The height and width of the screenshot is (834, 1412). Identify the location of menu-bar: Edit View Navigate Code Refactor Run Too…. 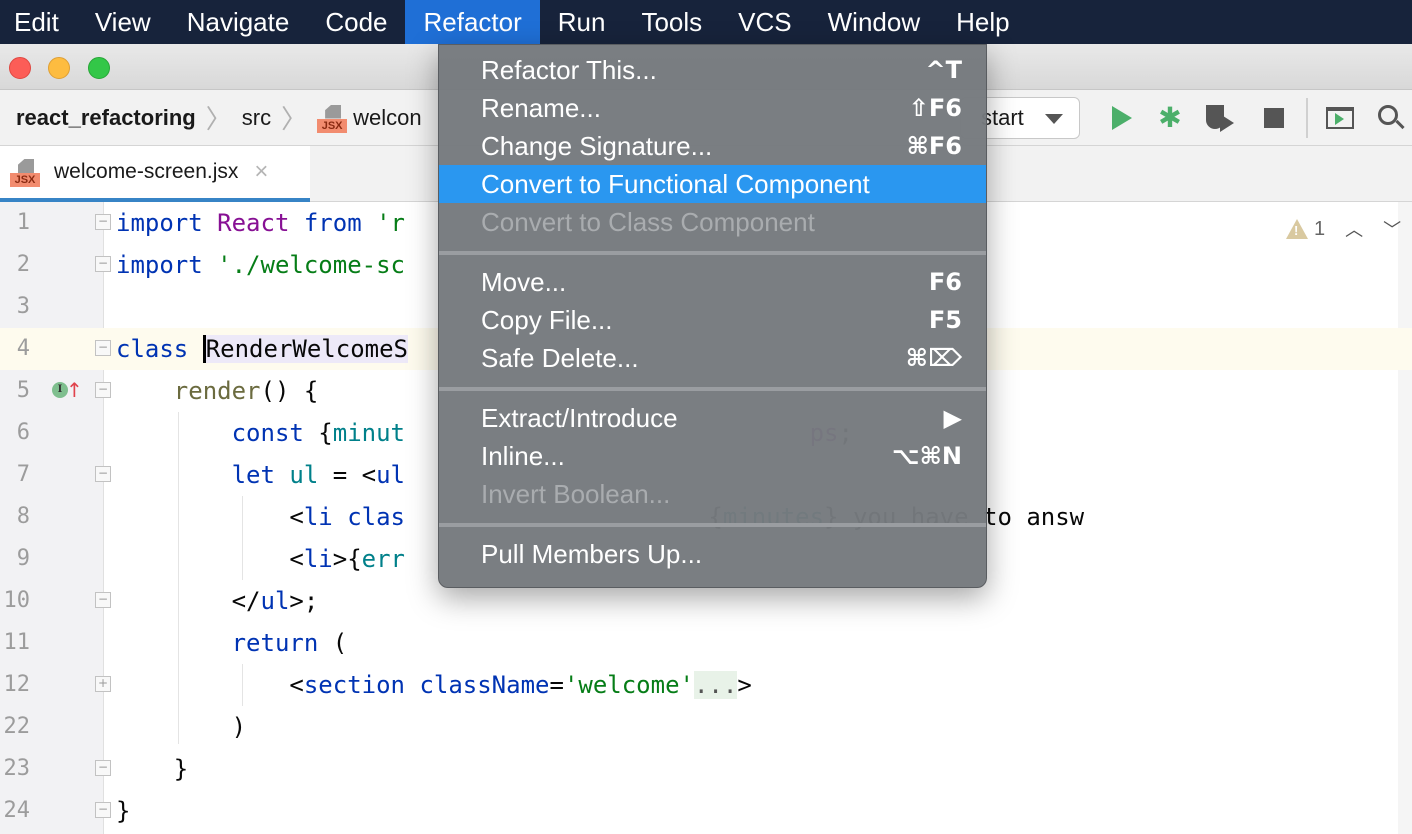
(706, 22).